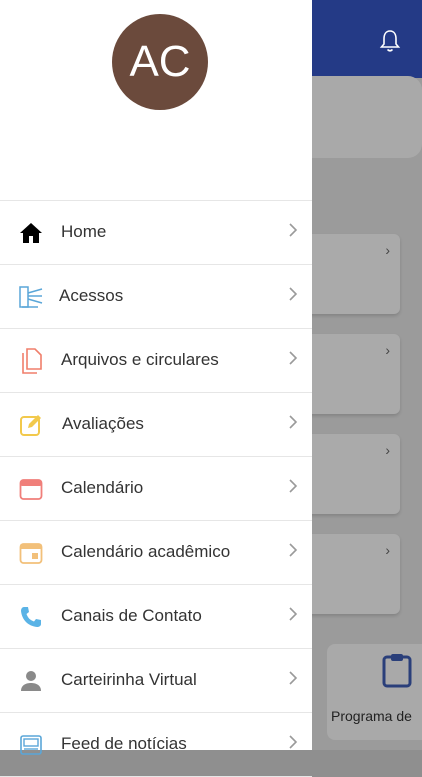  What do you see at coordinates (156, 425) in the screenshot?
I see `menu-item-avaliacoes: Avaliações` at bounding box center [156, 425].